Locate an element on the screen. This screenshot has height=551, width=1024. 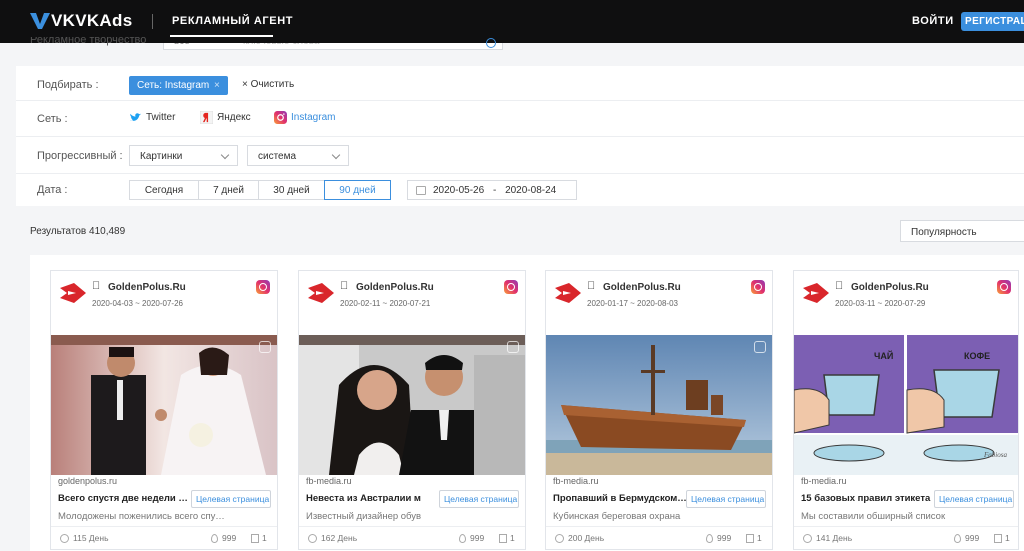
ad-days-text: 141 День is located at coordinates (834, 538).